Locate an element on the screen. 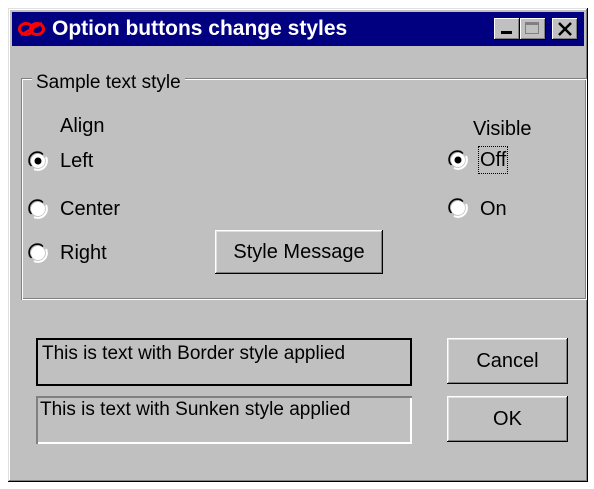 This screenshot has height=489, width=594. cancel-button: Cancel is located at coordinates (507, 361).